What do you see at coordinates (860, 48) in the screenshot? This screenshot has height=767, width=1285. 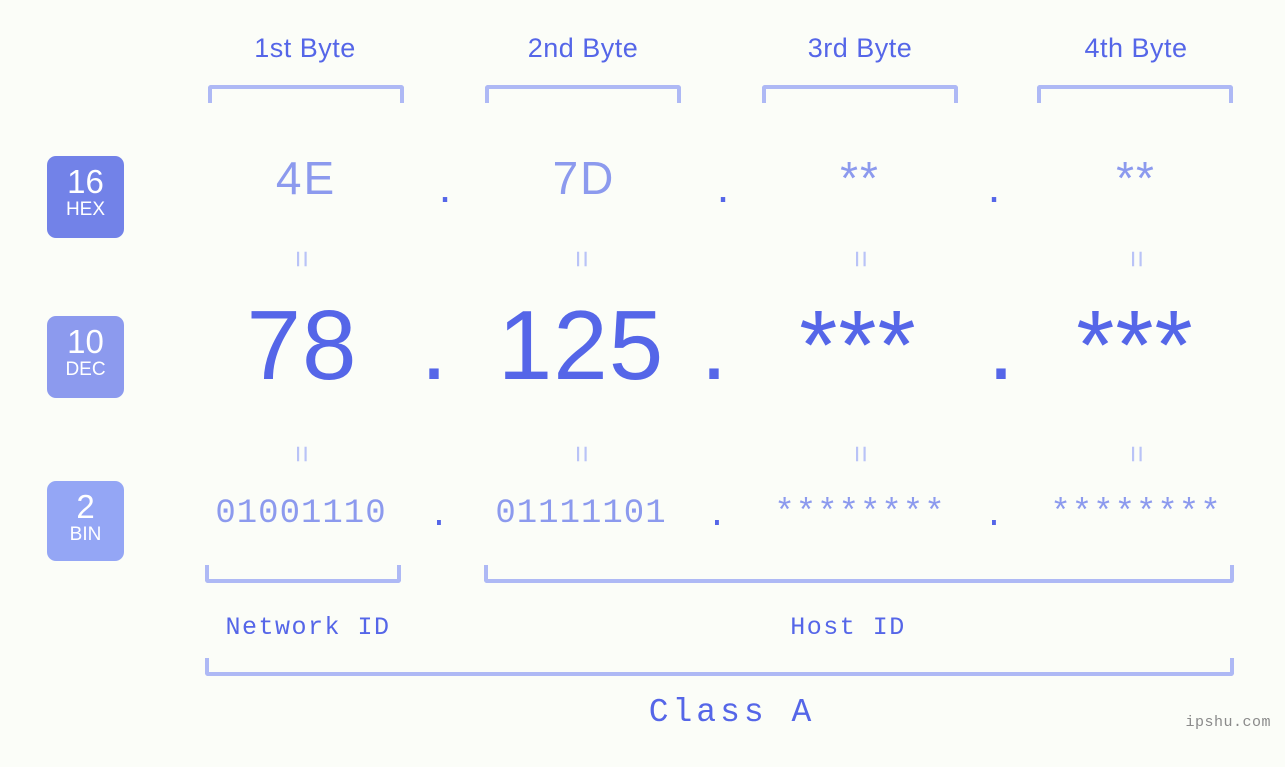 I see `byte-header-3: 3rd Byte` at bounding box center [860, 48].